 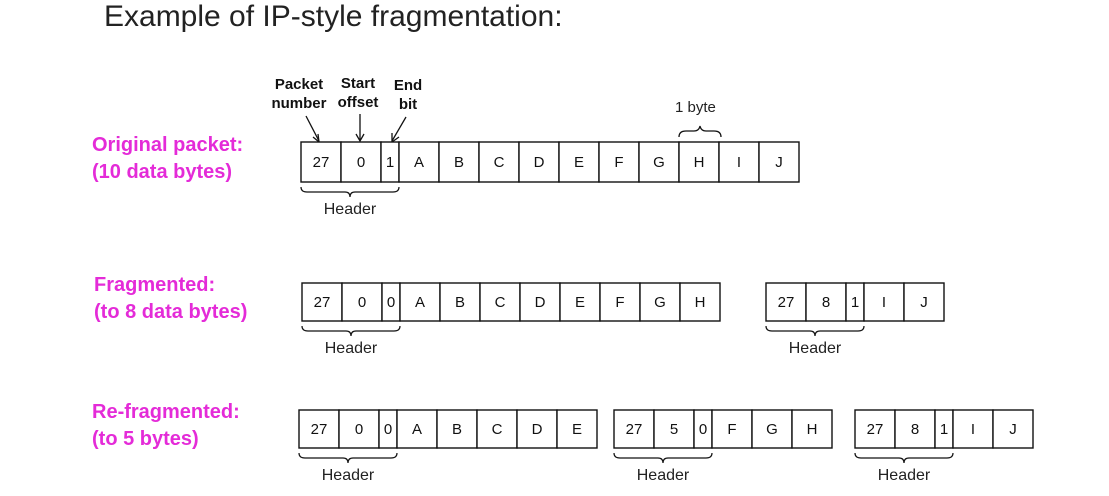 What do you see at coordinates (448, 446) in the screenshot?
I see `packet: 27 0 0 A B C D E Header` at bounding box center [448, 446].